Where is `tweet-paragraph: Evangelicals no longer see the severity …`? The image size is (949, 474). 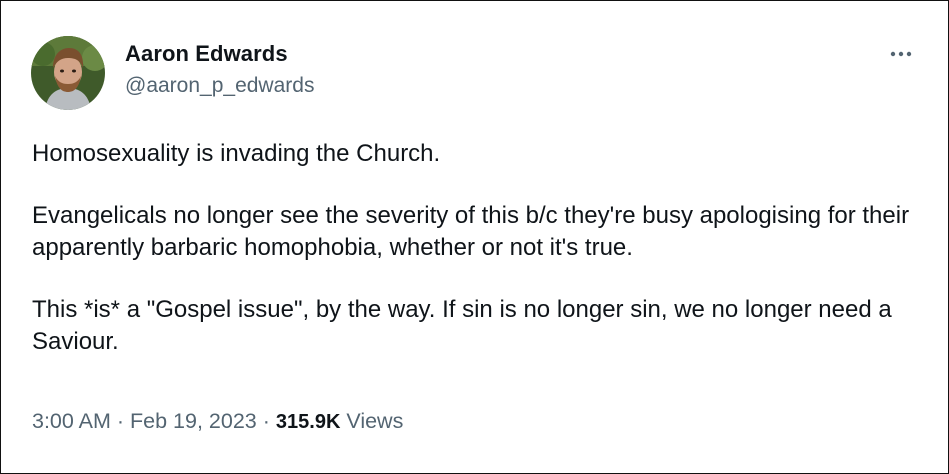
tweet-paragraph: Evangelicals no longer see the severity … is located at coordinates (471, 231).